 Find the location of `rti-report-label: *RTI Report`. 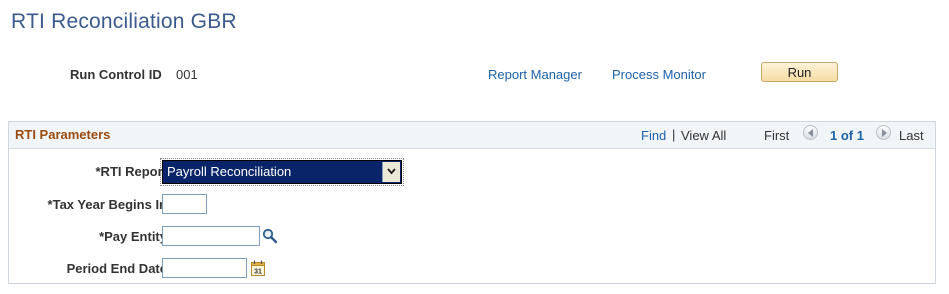

rti-report-label: *RTI Report is located at coordinates (131, 171).